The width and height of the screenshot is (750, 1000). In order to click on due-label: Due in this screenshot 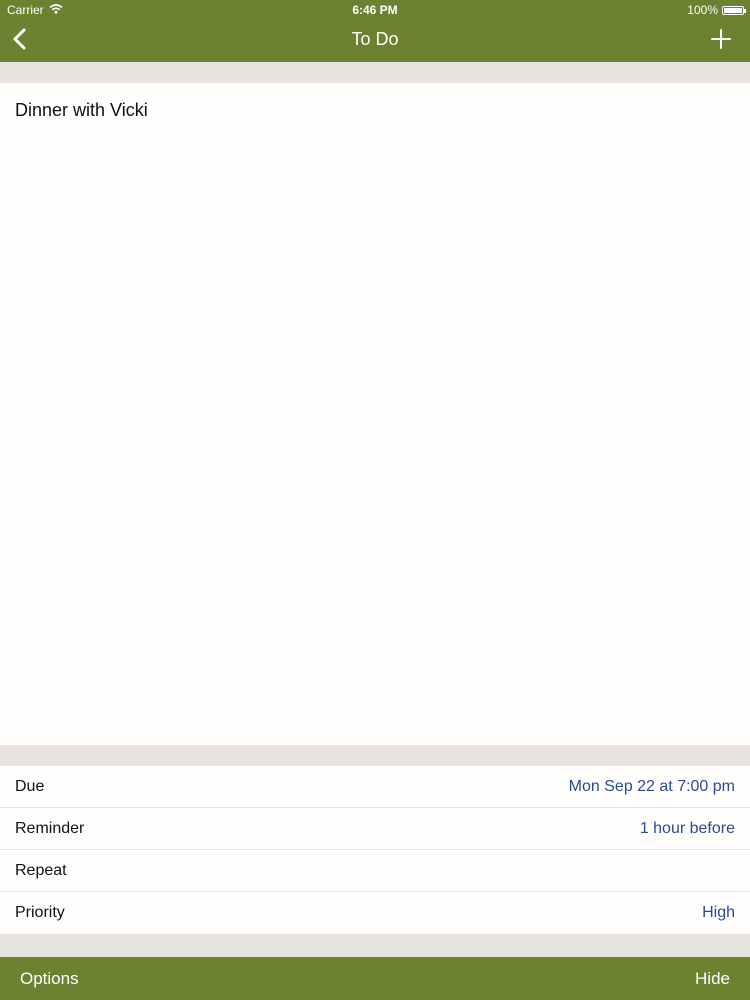, I will do `click(30, 786)`.